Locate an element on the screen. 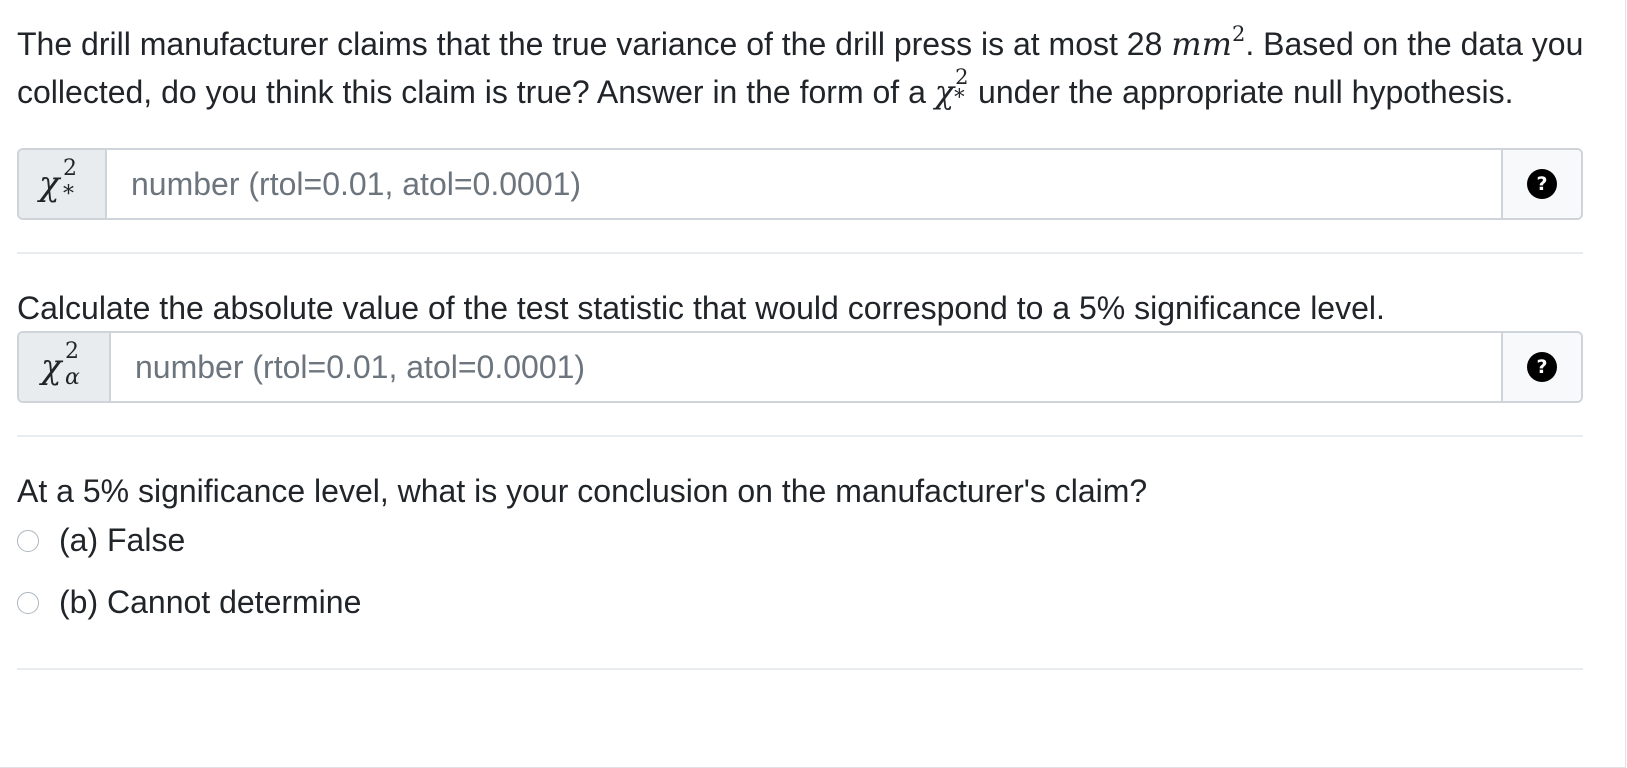 The image size is (1627, 768). chi-star-addon: χ 2 * is located at coordinates (63, 184).